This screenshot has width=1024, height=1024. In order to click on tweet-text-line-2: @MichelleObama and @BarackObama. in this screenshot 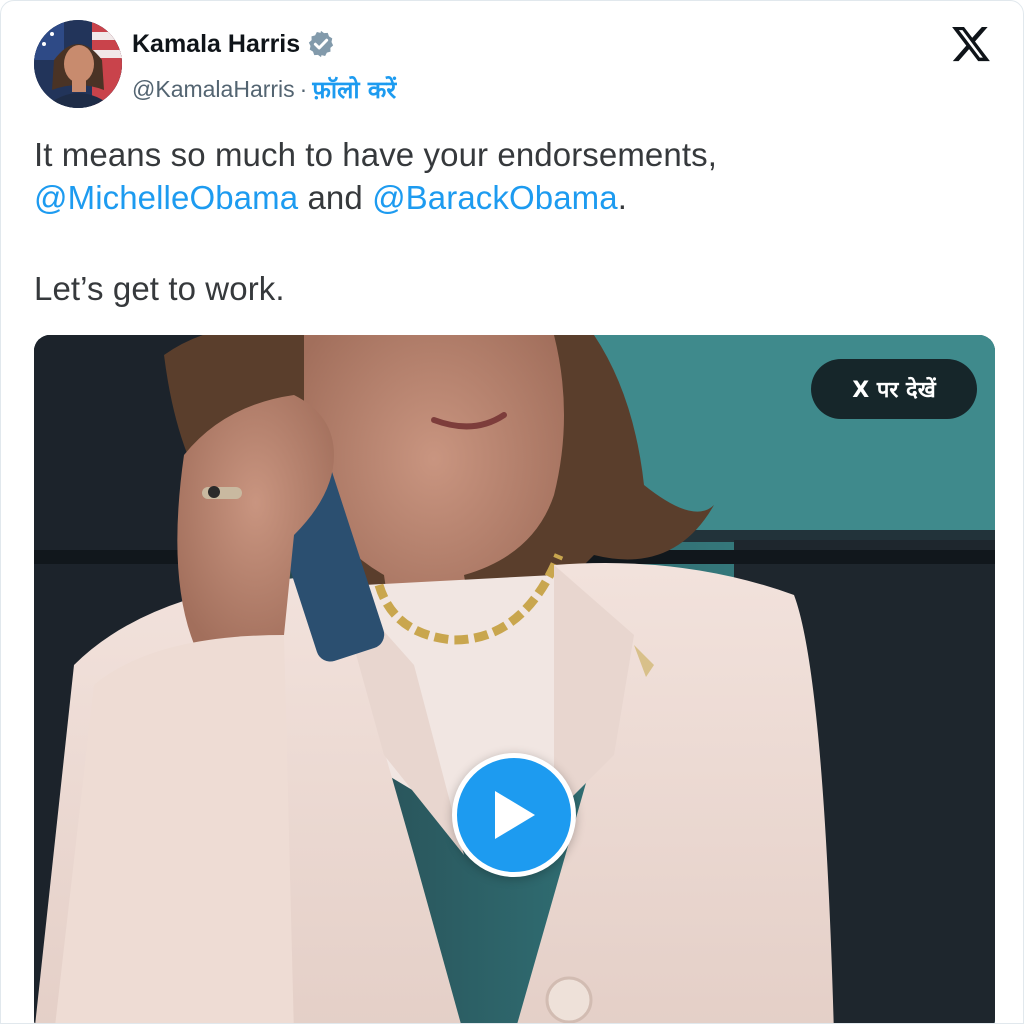, I will do `click(514, 197)`.